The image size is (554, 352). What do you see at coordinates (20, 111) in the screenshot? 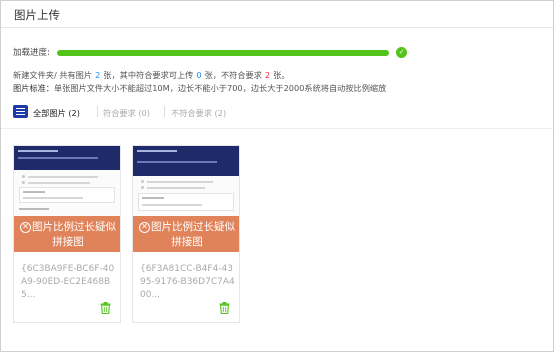
I see `list-icon` at bounding box center [20, 111].